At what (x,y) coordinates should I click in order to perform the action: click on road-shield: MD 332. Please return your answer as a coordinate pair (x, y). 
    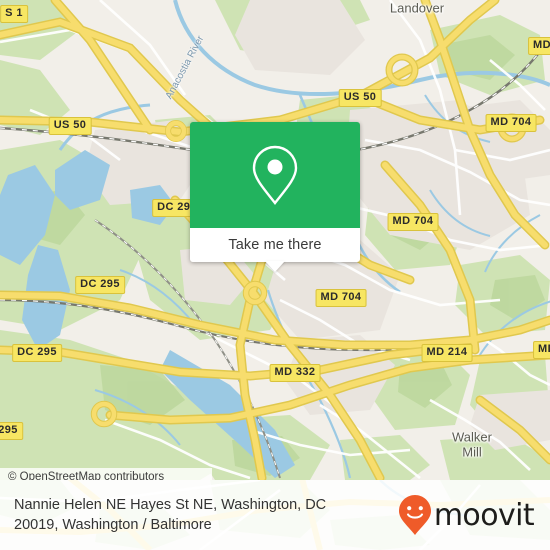
    Looking at the image, I should click on (295, 373).